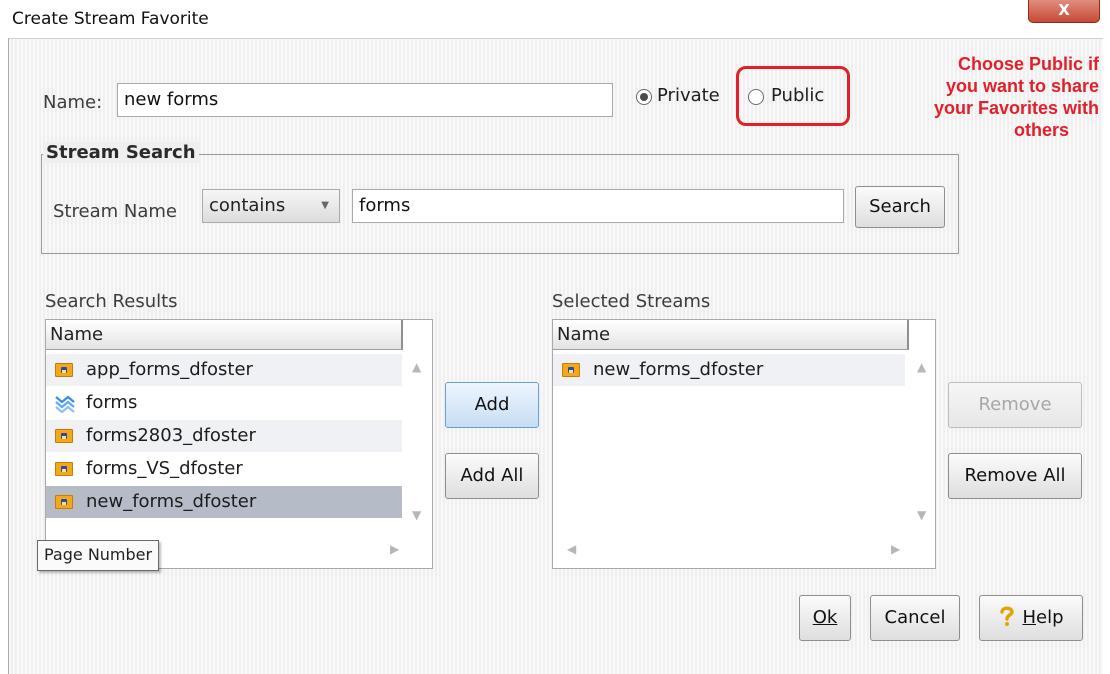  I want to click on help-mnemonic: H, so click(1029, 617).